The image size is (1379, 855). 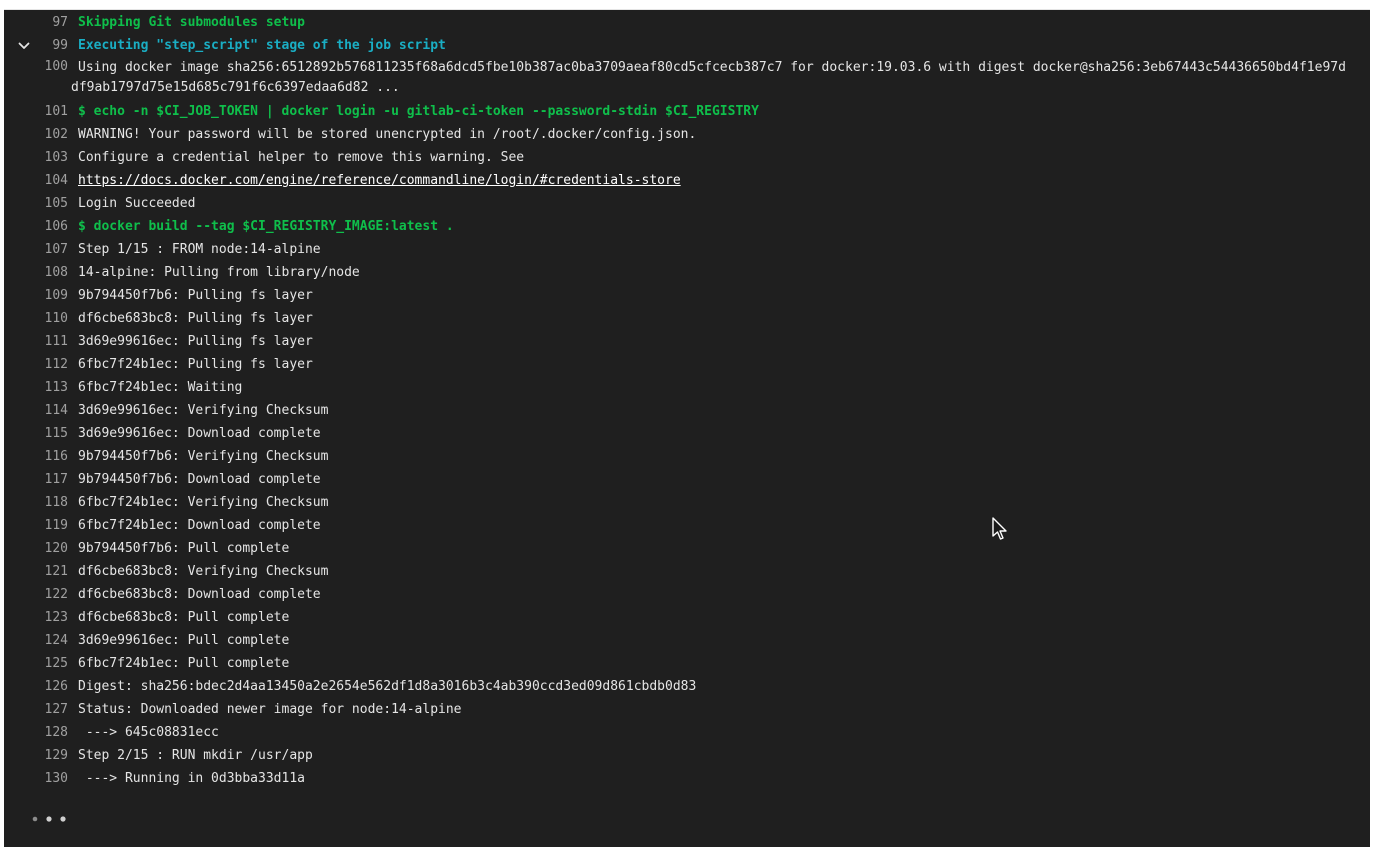 I want to click on line-number: 122, so click(x=49, y=594).